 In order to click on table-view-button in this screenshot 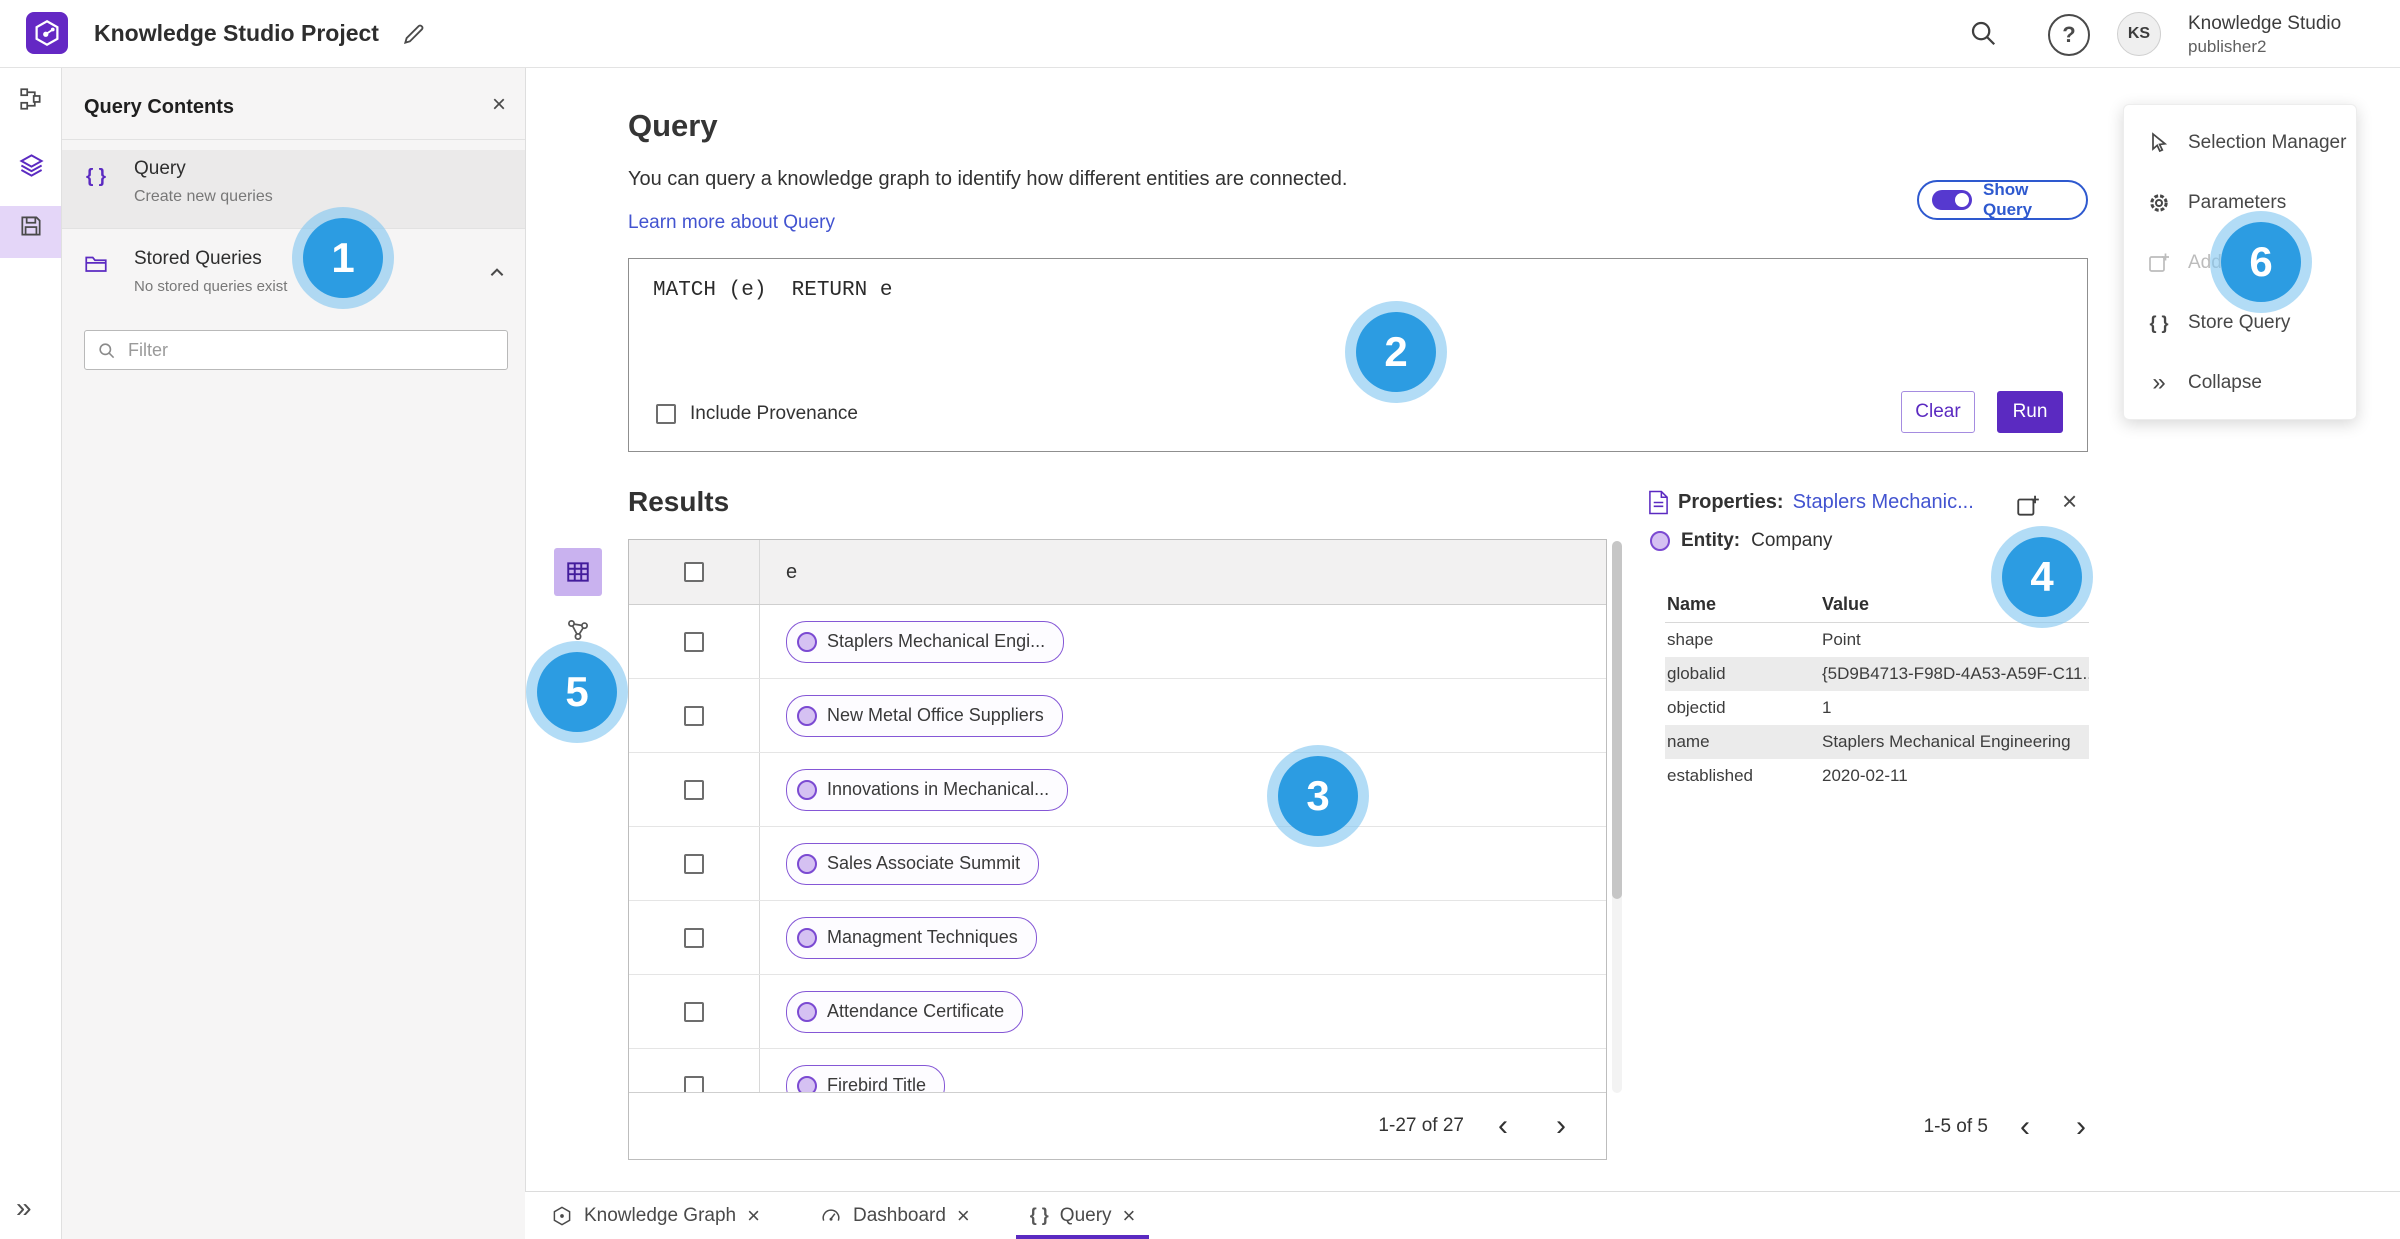, I will do `click(578, 572)`.